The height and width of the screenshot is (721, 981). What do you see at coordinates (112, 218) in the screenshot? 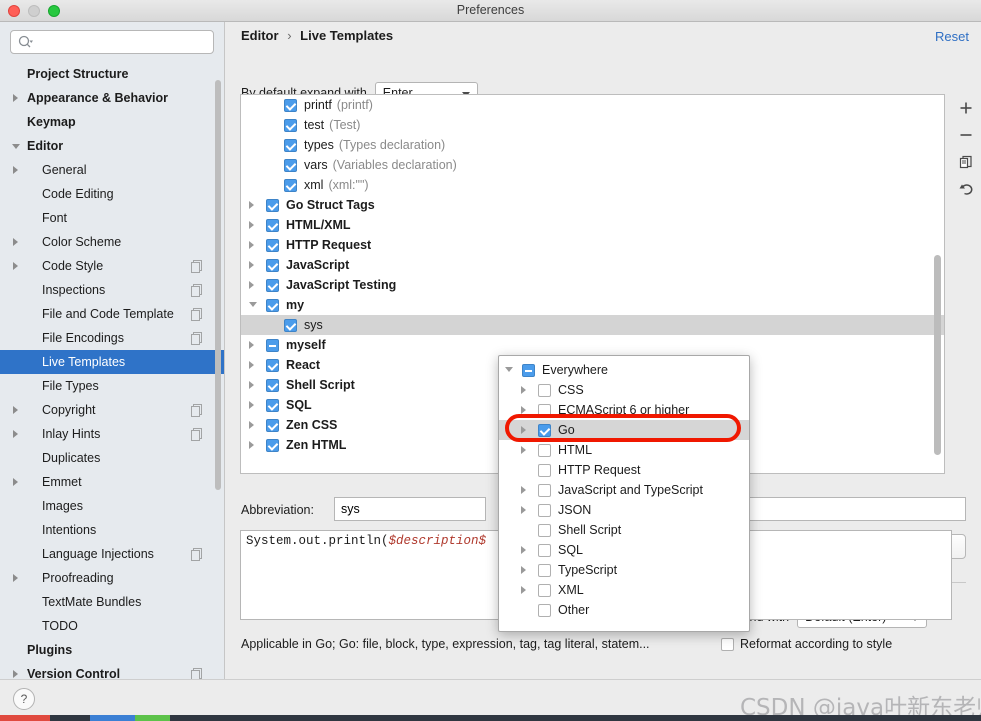
I see `sidebar-item-font: Font` at bounding box center [112, 218].